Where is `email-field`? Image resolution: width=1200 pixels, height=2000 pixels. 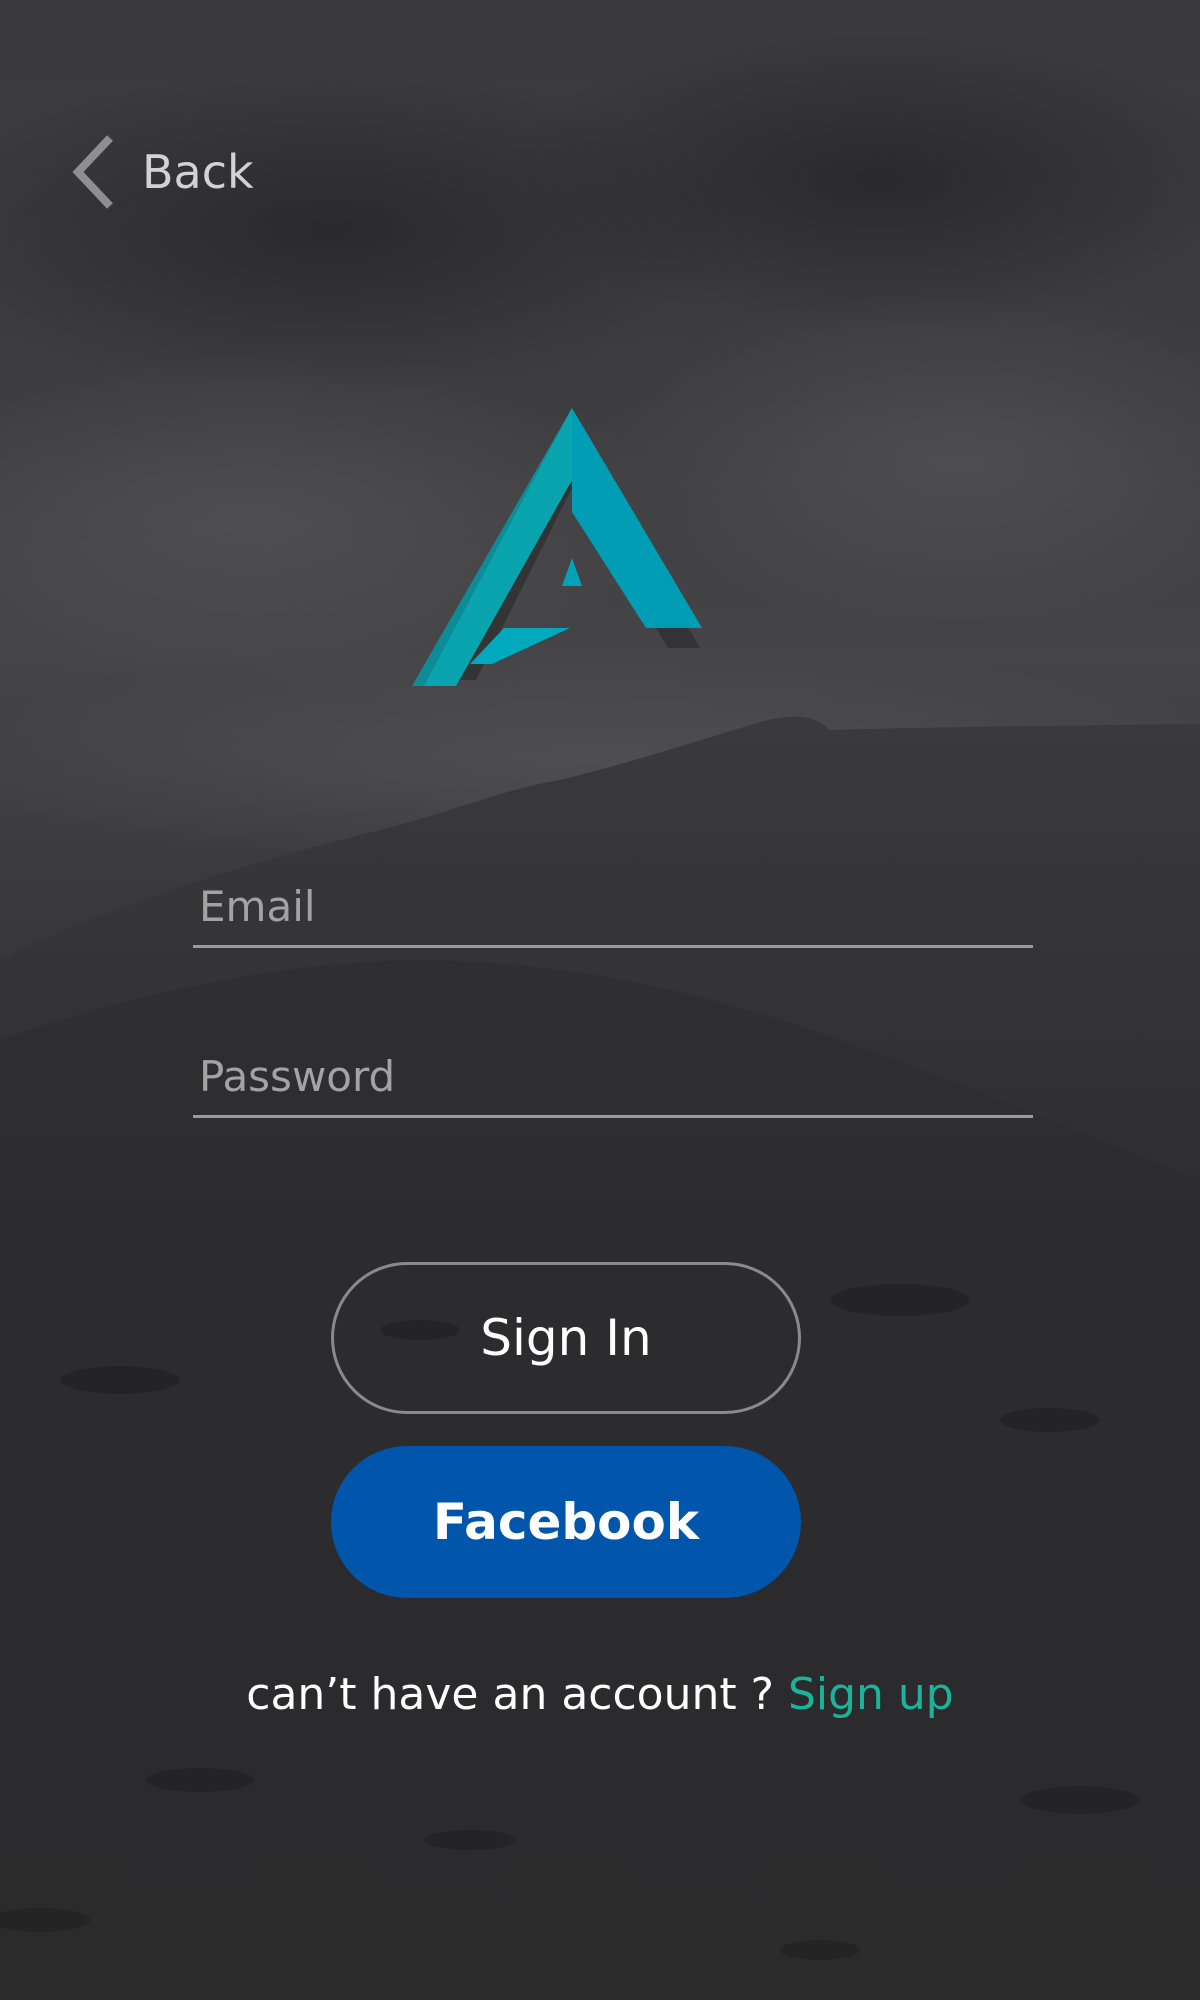 email-field is located at coordinates (613, 908).